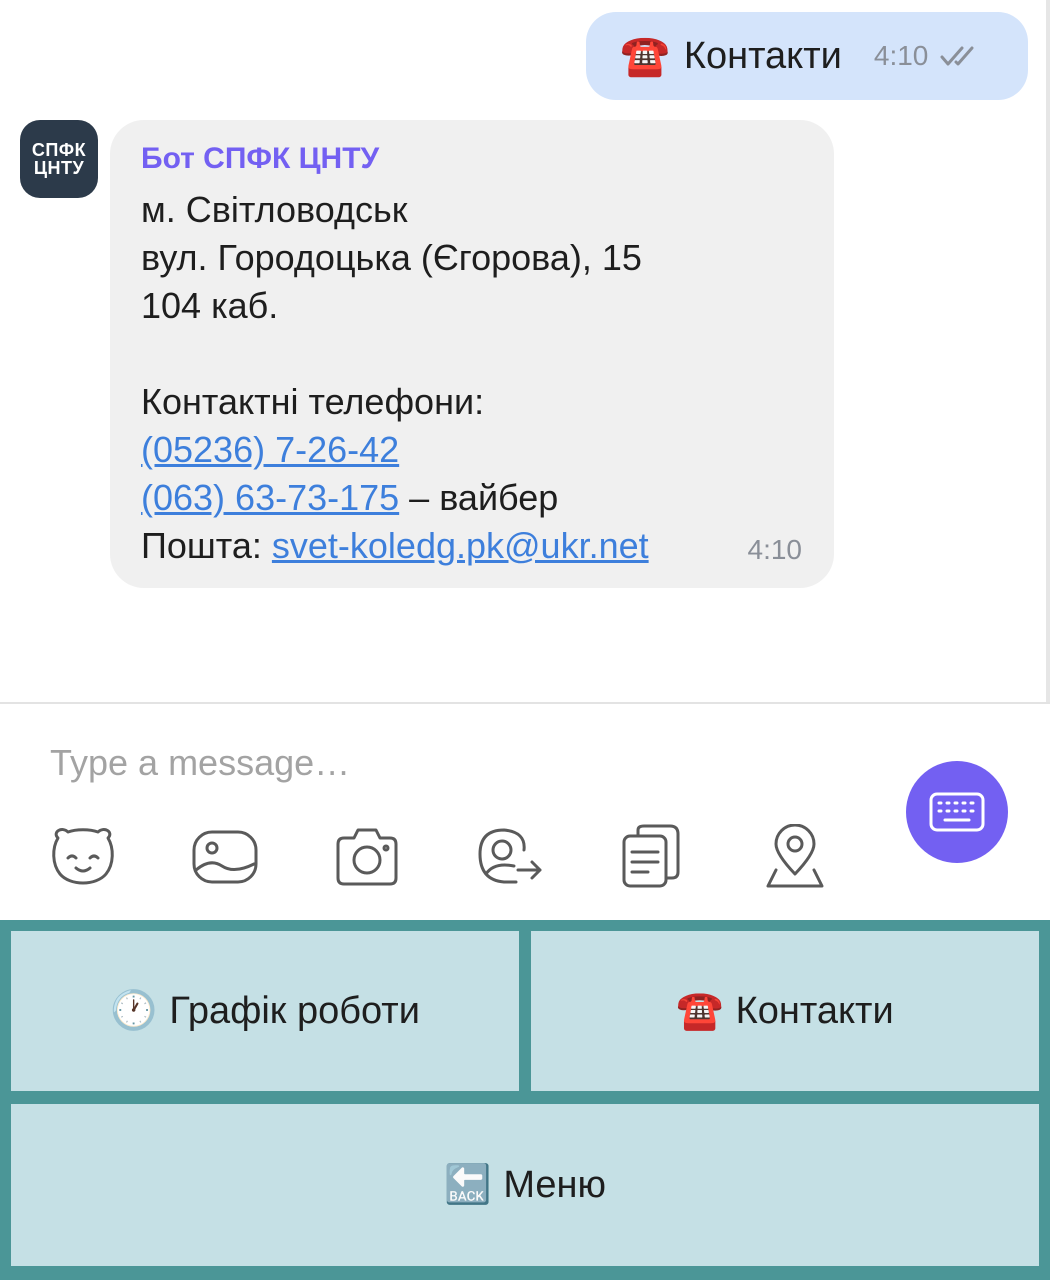 Image resolution: width=1050 pixels, height=1280 pixels. Describe the element at coordinates (1048, 351) in the screenshot. I see `scrollbar` at that location.